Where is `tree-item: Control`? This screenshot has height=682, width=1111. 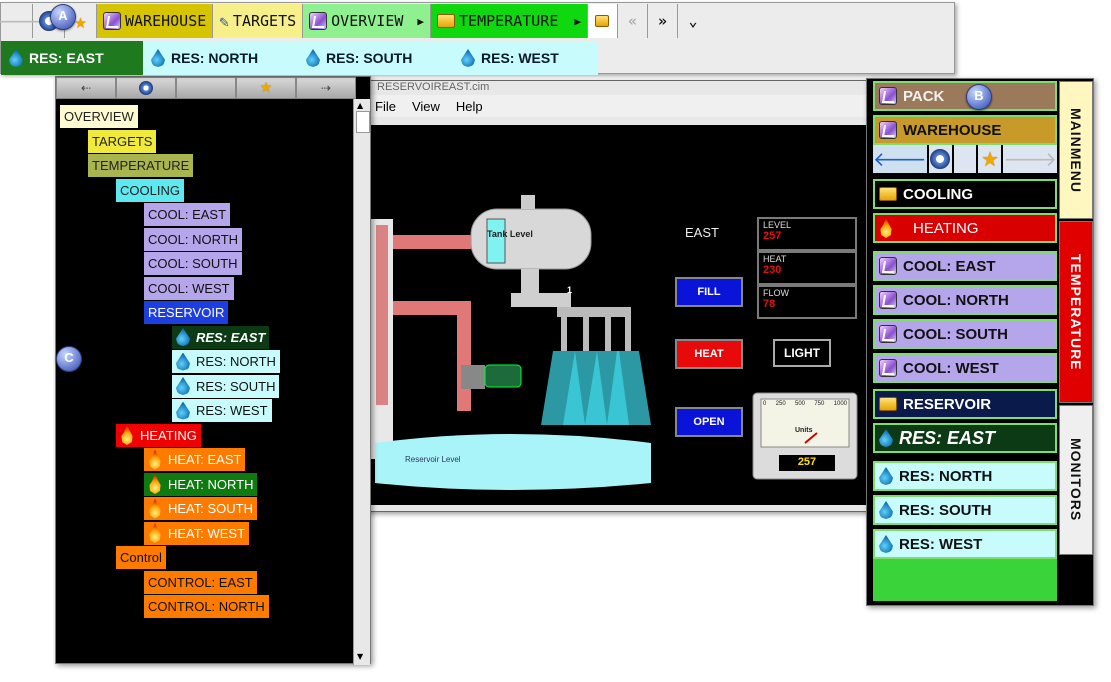
tree-item: Control is located at coordinates (141, 557).